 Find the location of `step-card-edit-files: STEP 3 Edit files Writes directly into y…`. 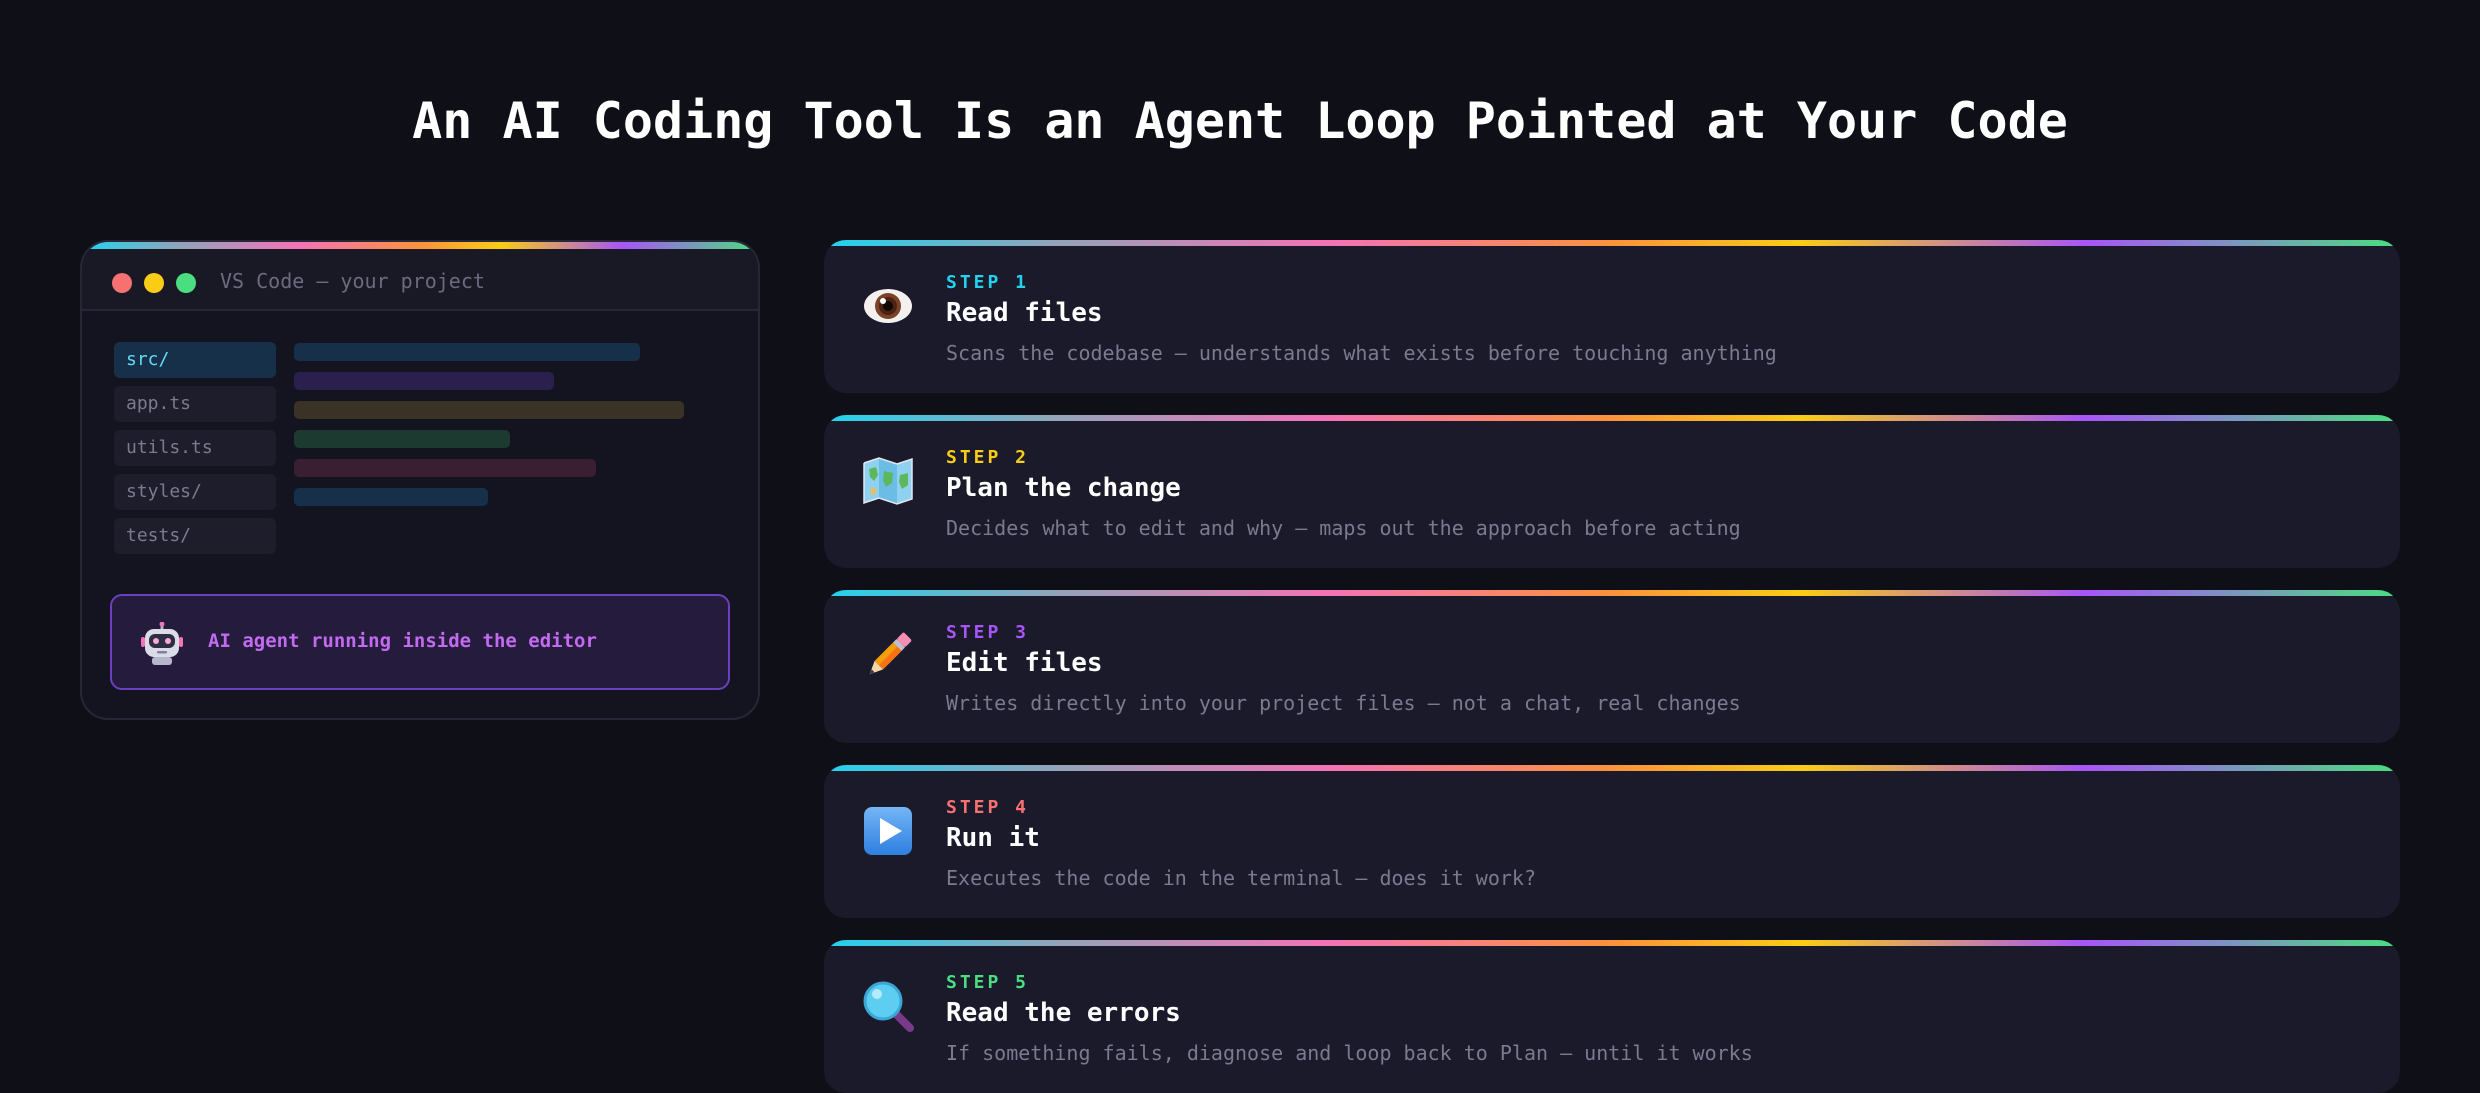

step-card-edit-files: STEP 3 Edit files Writes directly into y… is located at coordinates (1612, 666).